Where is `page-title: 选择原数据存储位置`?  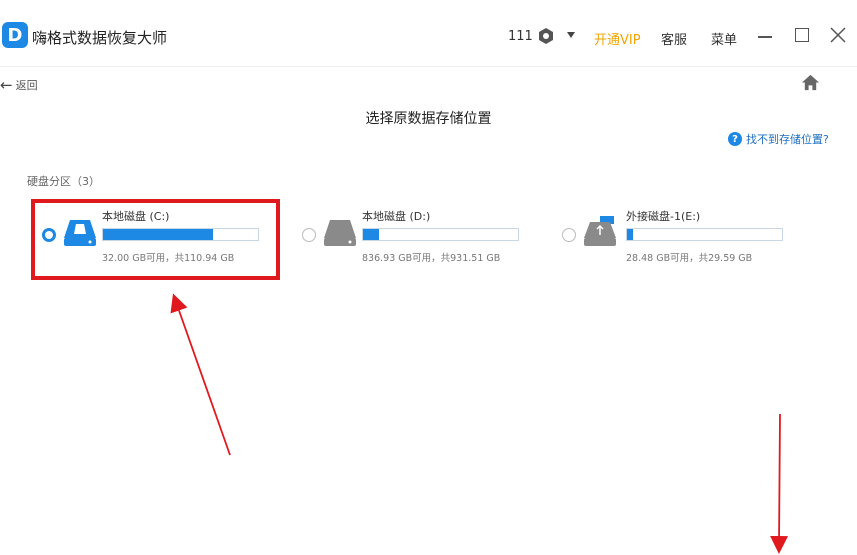 page-title: 选择原数据存储位置 is located at coordinates (428, 119).